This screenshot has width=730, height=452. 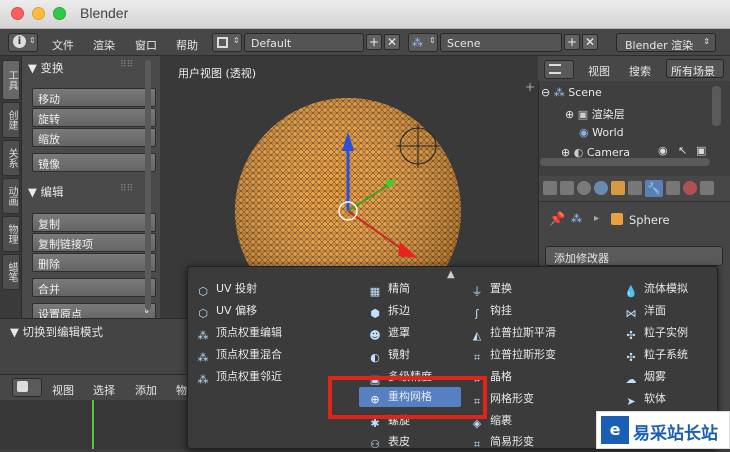 What do you see at coordinates (645, 311) in the screenshot?
I see `menu-item-ocean: ⋈ 洋面` at bounding box center [645, 311].